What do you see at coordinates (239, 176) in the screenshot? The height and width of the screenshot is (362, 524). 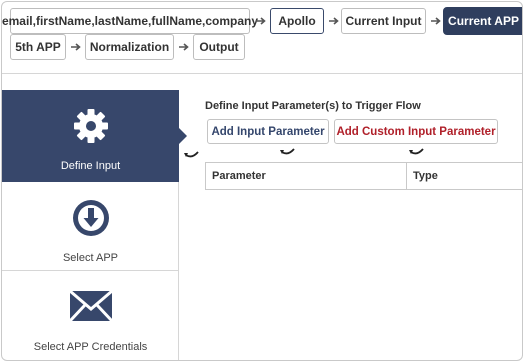 I see `column-header-parameter: Parameter` at bounding box center [239, 176].